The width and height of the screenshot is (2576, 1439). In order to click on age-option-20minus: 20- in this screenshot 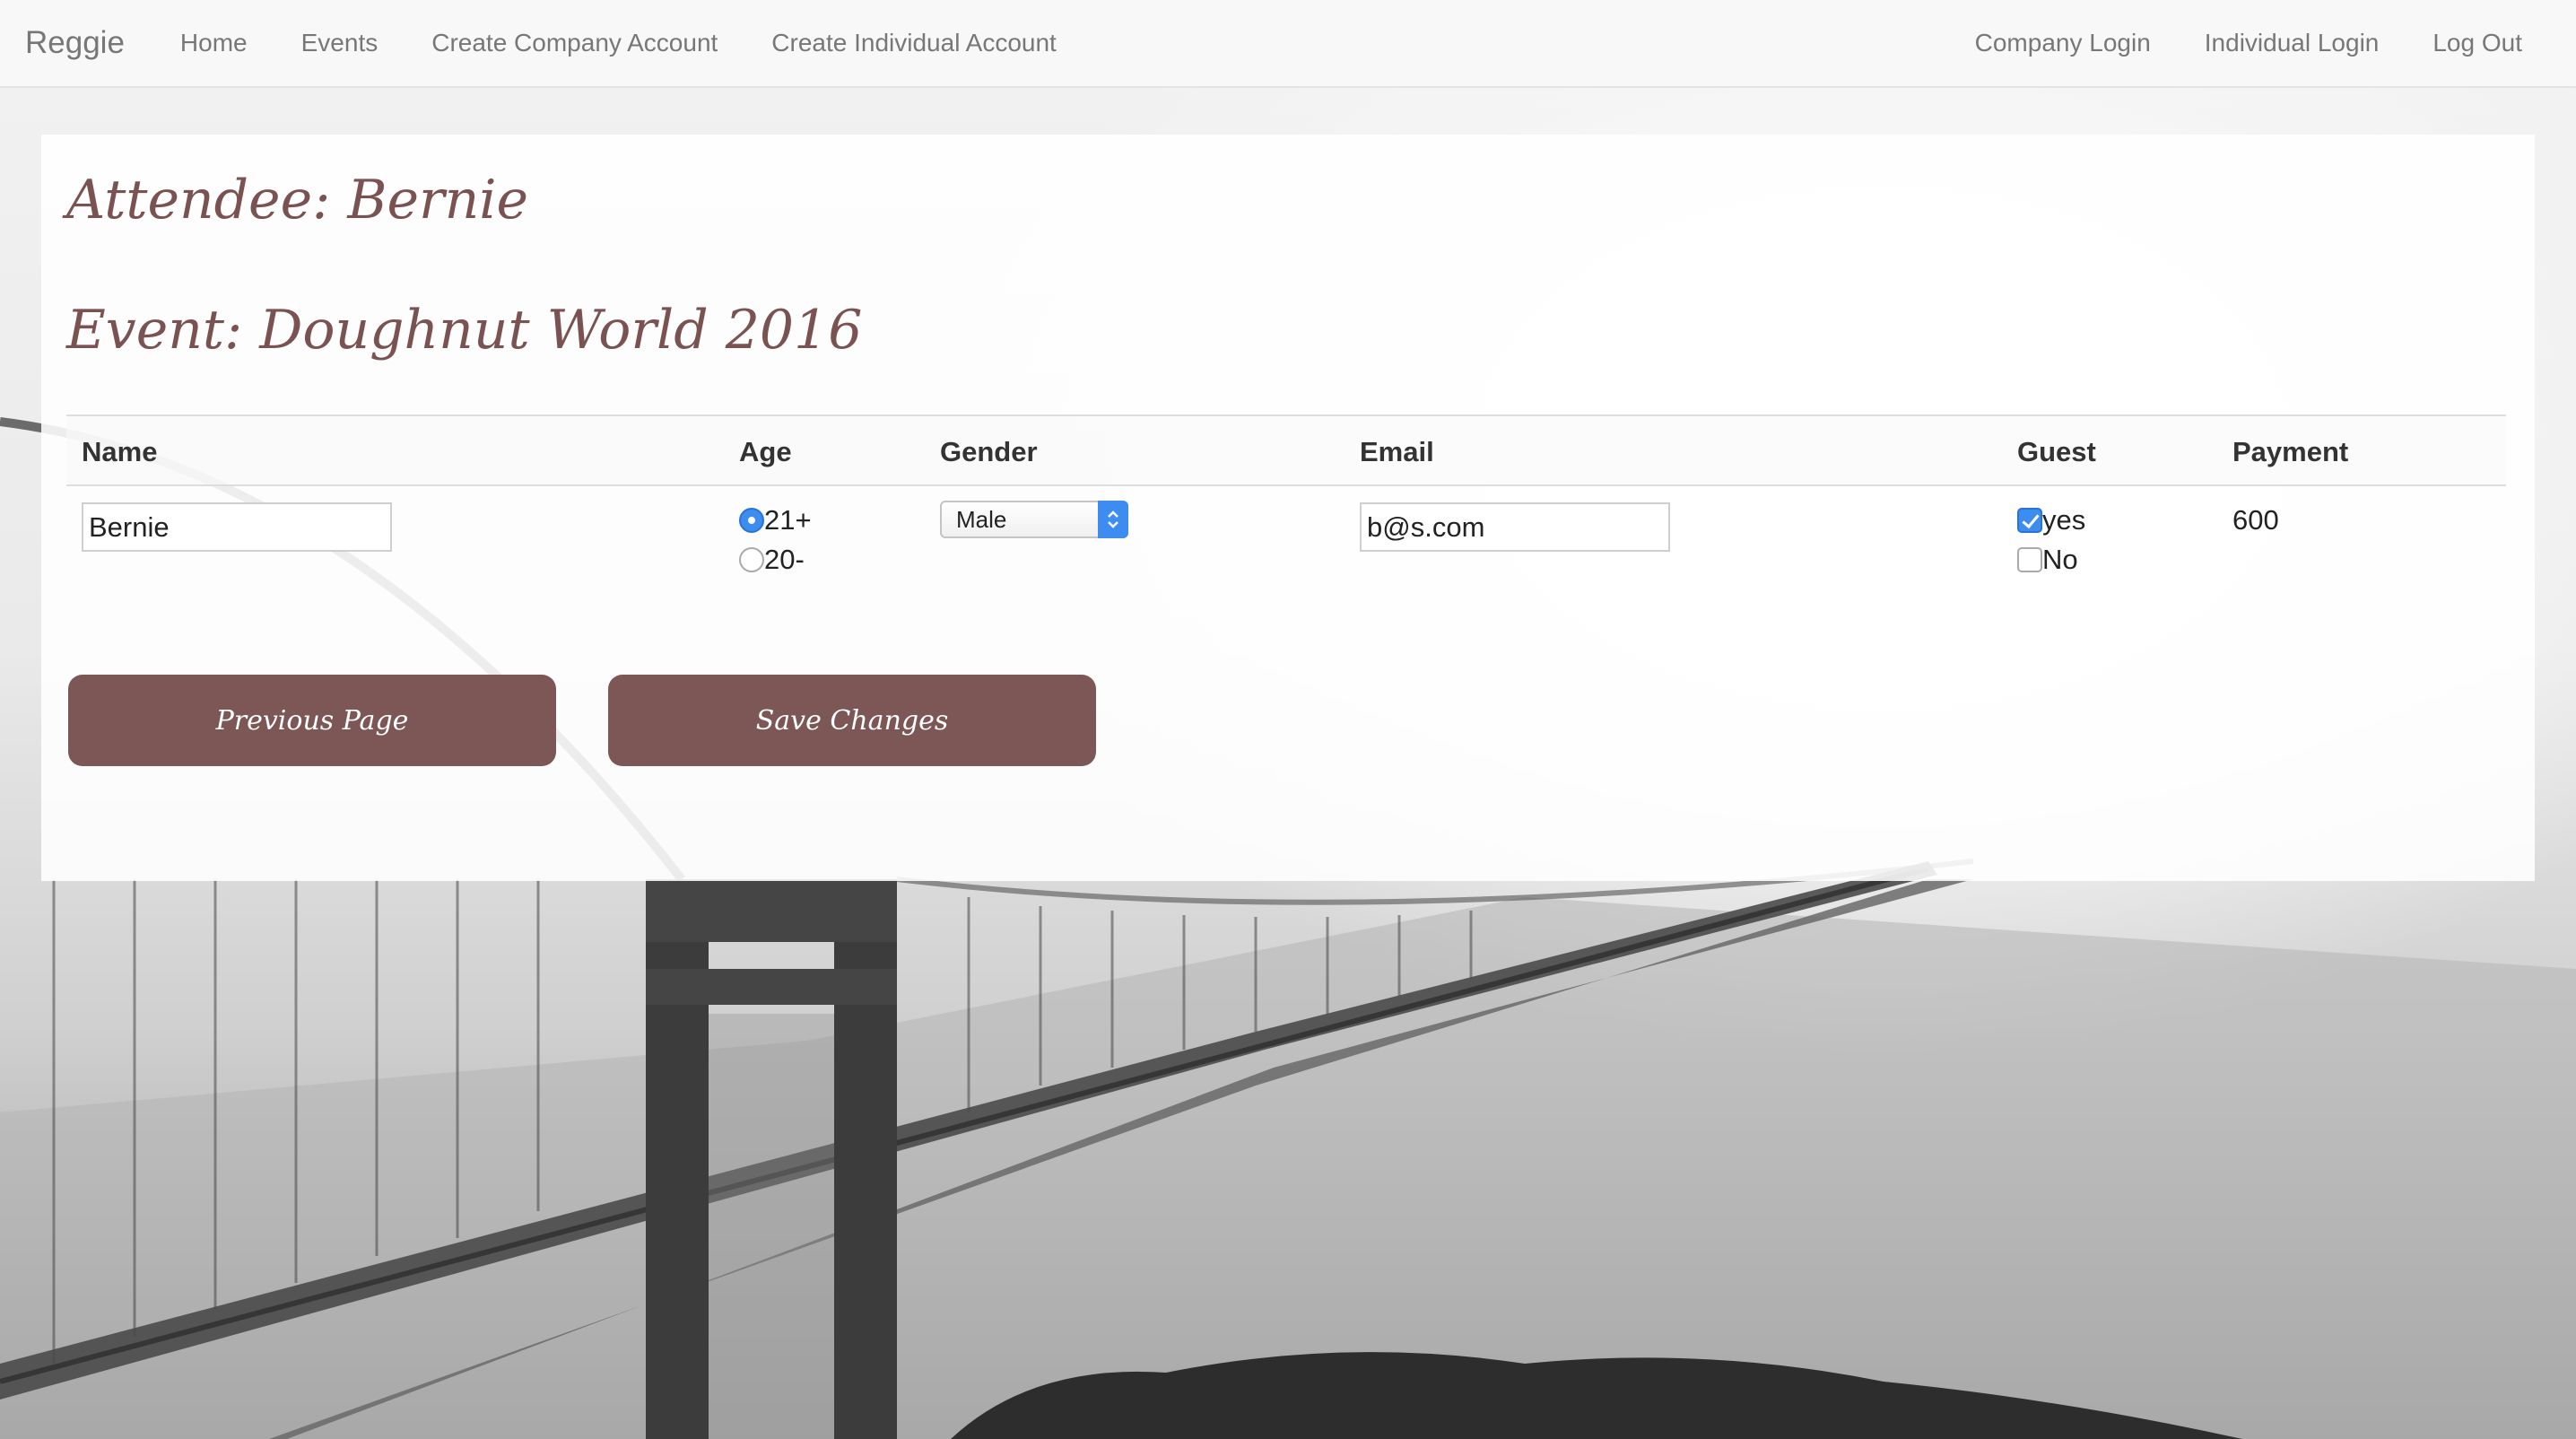, I will do `click(775, 560)`.